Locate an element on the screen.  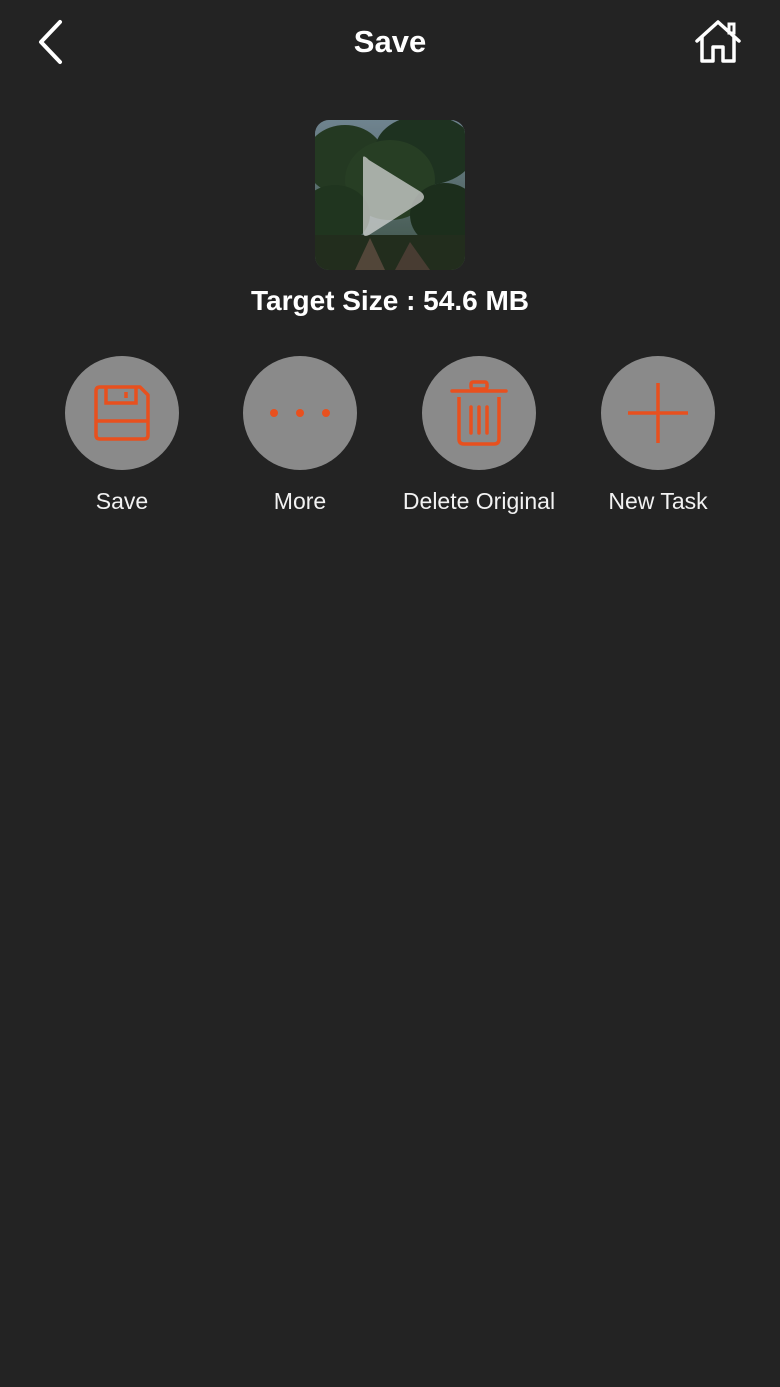
save-button-circle is located at coordinates (122, 413).